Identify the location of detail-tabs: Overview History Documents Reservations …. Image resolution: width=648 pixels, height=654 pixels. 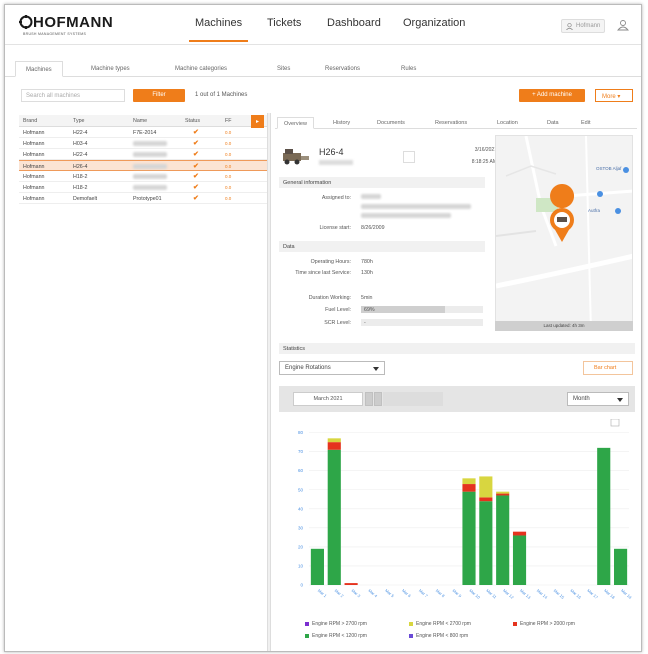
(456, 123).